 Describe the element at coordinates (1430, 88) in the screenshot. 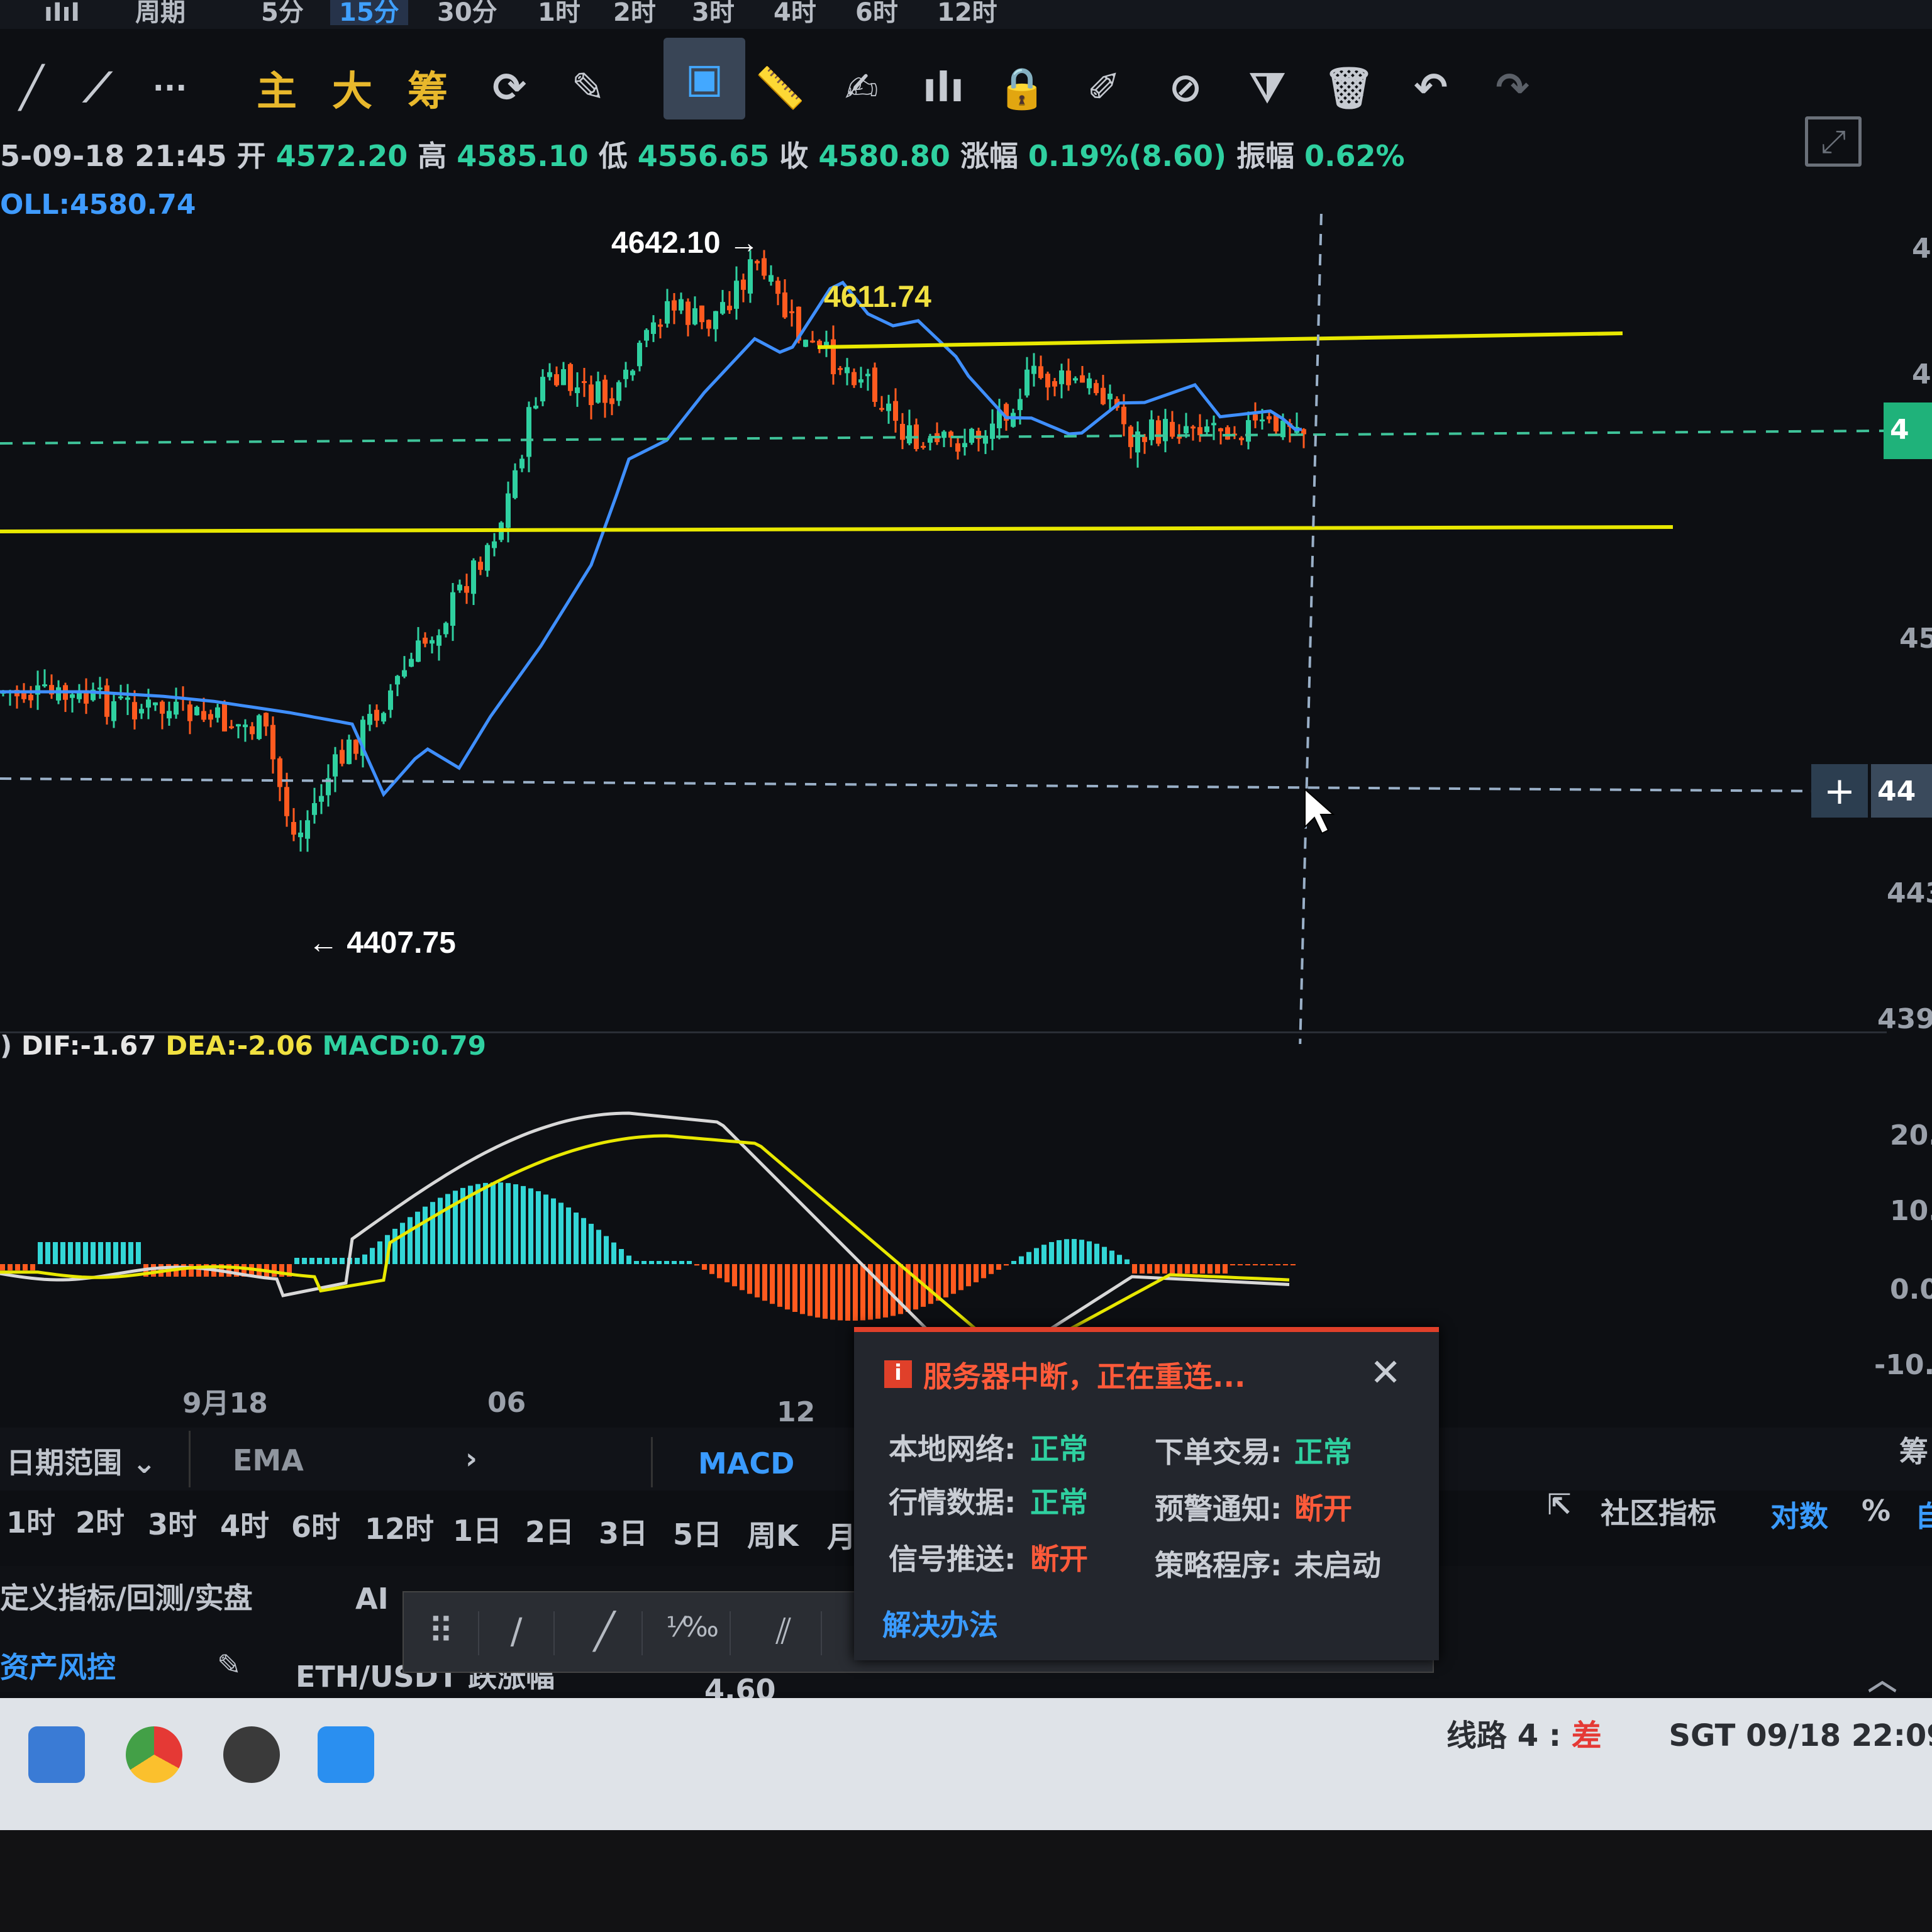

I see `undo-icon: ↶` at that location.